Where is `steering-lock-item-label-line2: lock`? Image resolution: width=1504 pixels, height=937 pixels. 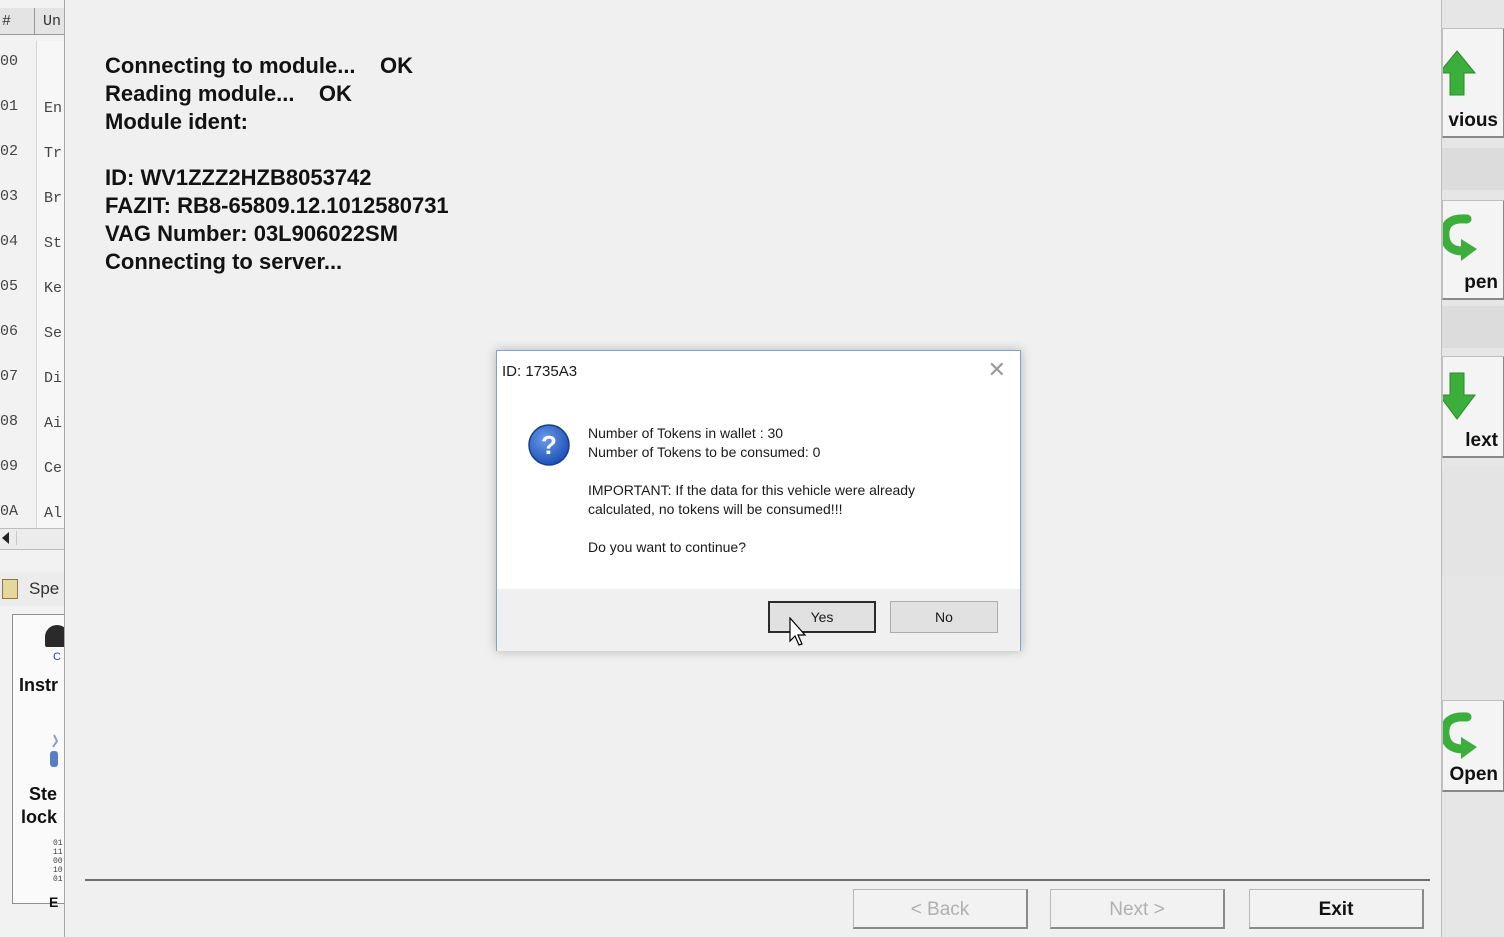 steering-lock-item-label-line2: lock is located at coordinates (39, 817).